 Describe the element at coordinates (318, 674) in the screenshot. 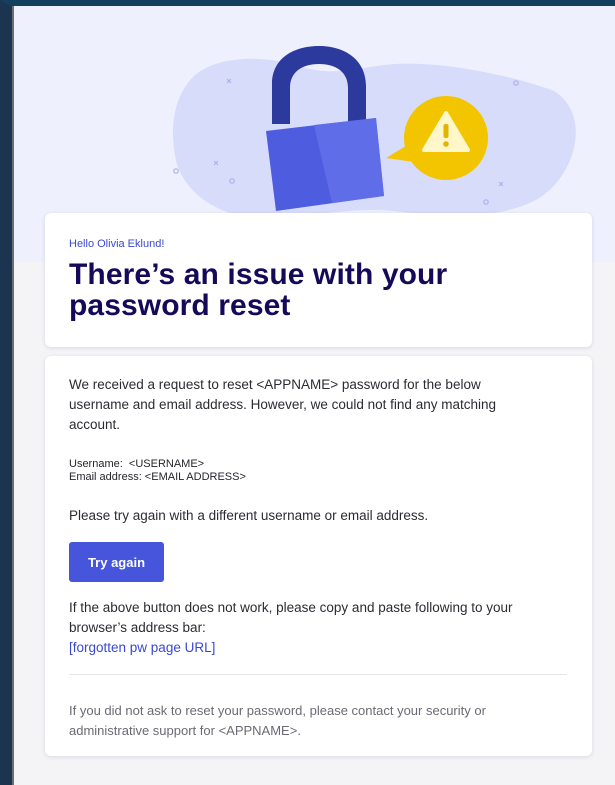

I see `divider` at that location.